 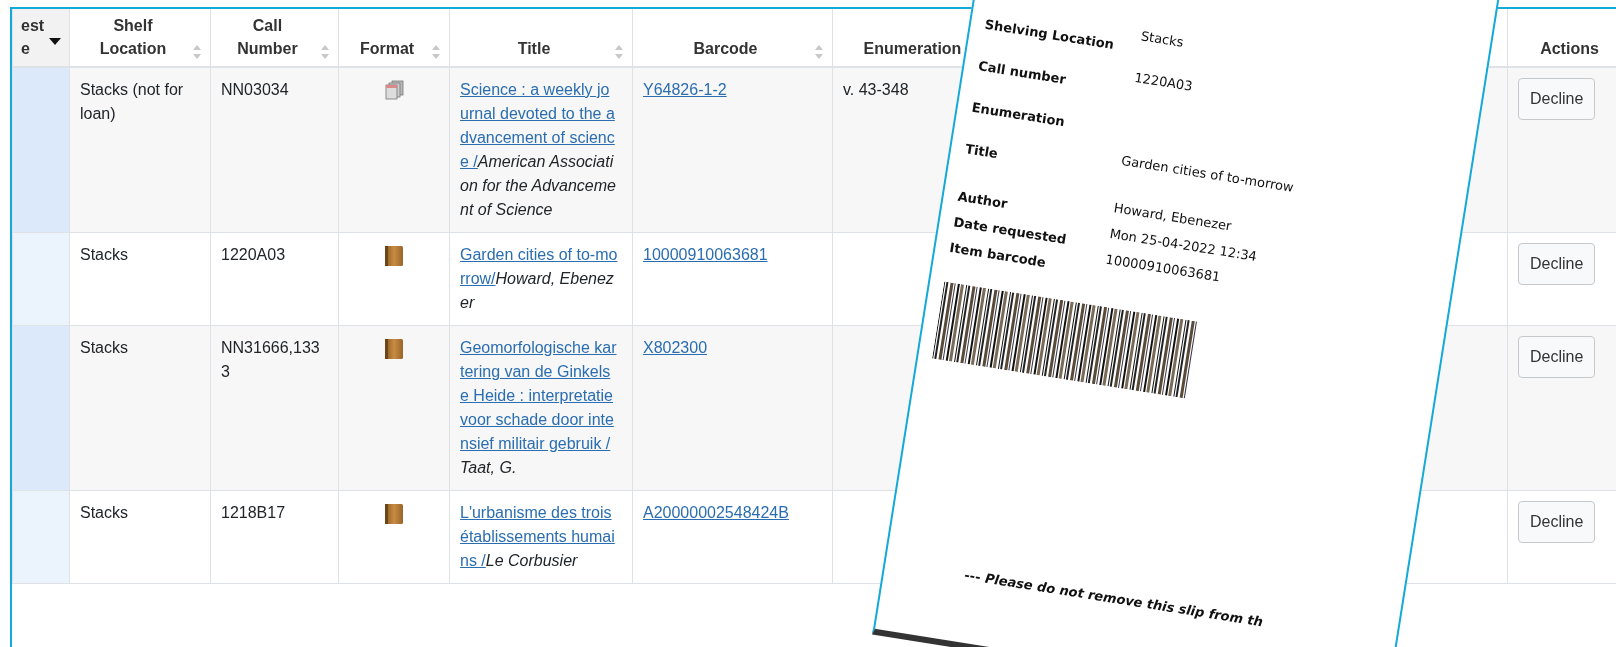 I want to click on slip-label: Title, so click(x=982, y=152).